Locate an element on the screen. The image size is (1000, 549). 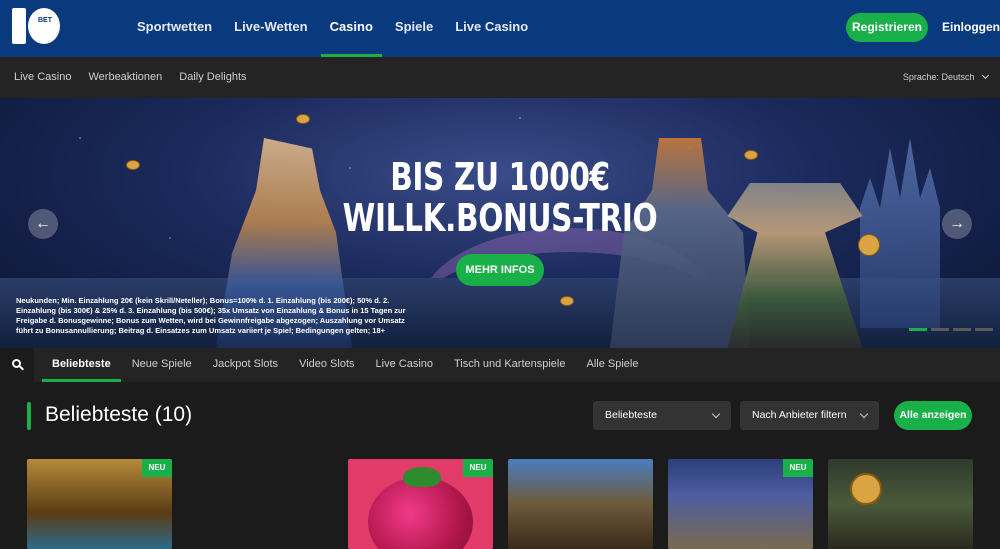
logo: BET is located at coordinates (37, 28).